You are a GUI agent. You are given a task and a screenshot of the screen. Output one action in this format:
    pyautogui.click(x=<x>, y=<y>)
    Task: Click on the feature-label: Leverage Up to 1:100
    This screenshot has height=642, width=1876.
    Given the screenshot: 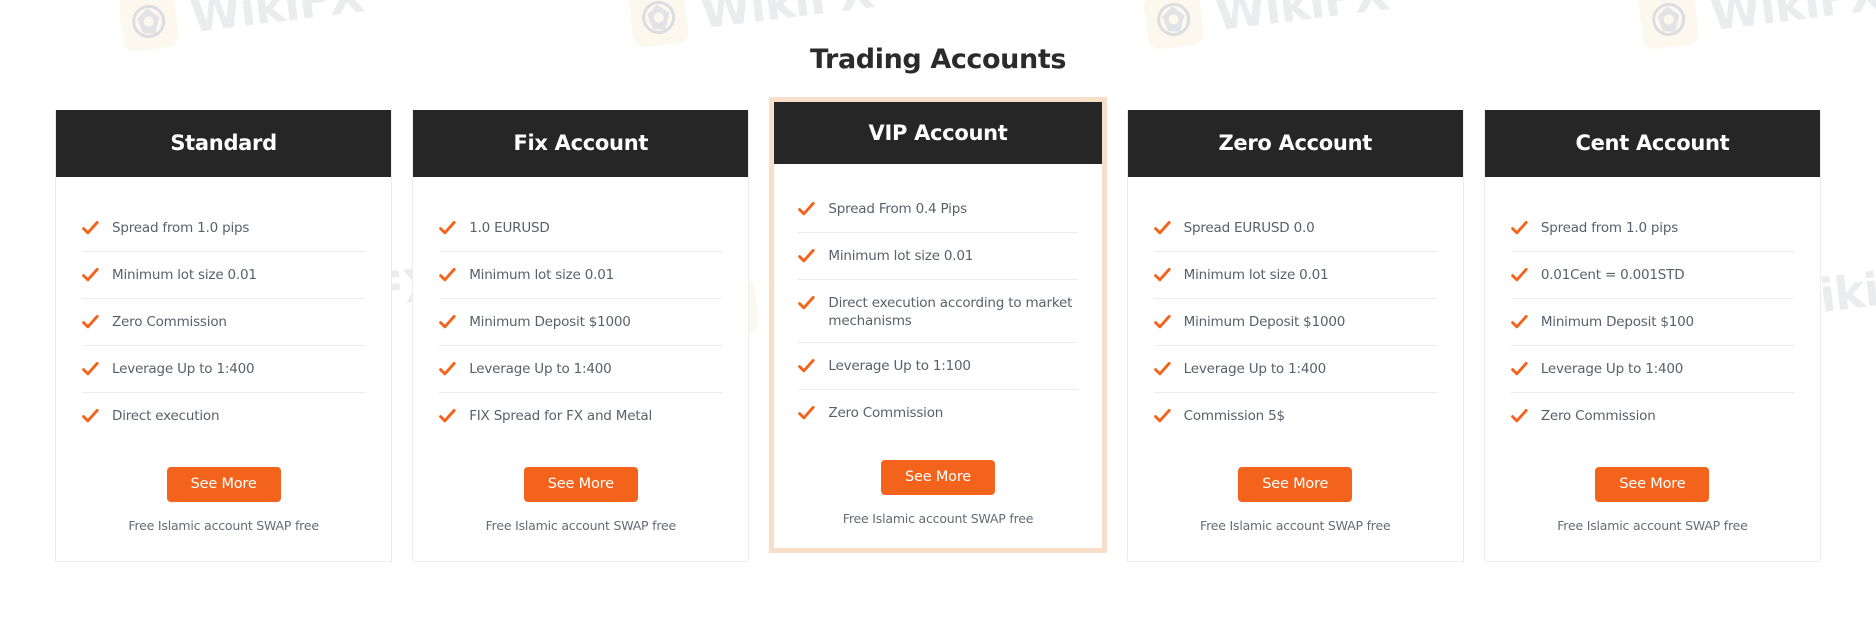 What is the action you would take?
    pyautogui.click(x=899, y=366)
    